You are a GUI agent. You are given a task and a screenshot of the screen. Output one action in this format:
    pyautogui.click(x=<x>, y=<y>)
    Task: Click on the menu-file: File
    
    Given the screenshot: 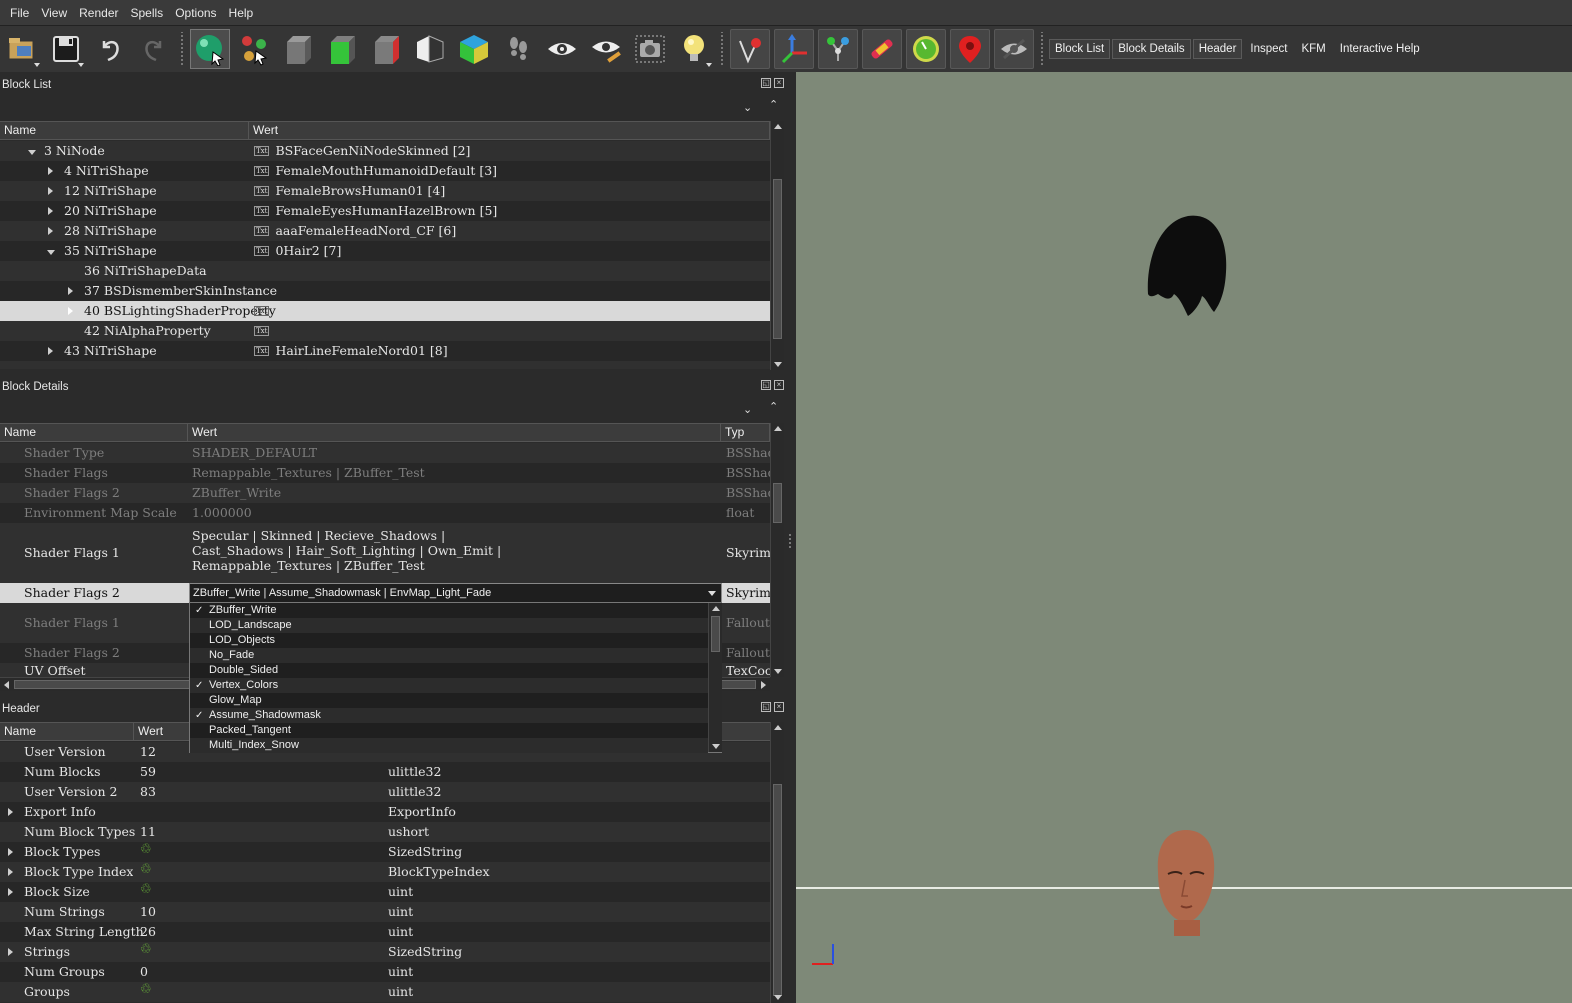 What is the action you would take?
    pyautogui.click(x=19, y=13)
    